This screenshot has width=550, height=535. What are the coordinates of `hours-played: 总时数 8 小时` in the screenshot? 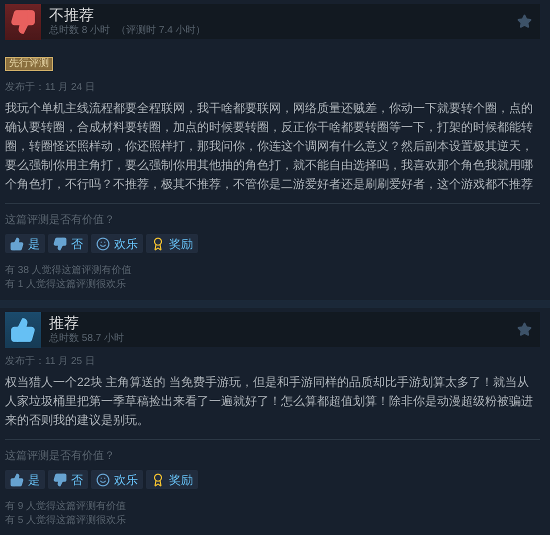 It's located at (79, 30).